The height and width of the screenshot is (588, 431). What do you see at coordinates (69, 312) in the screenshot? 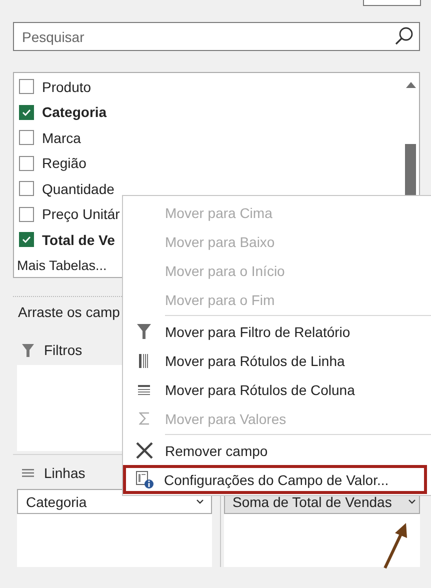
I see `instruction-text: Arraste os camp` at bounding box center [69, 312].